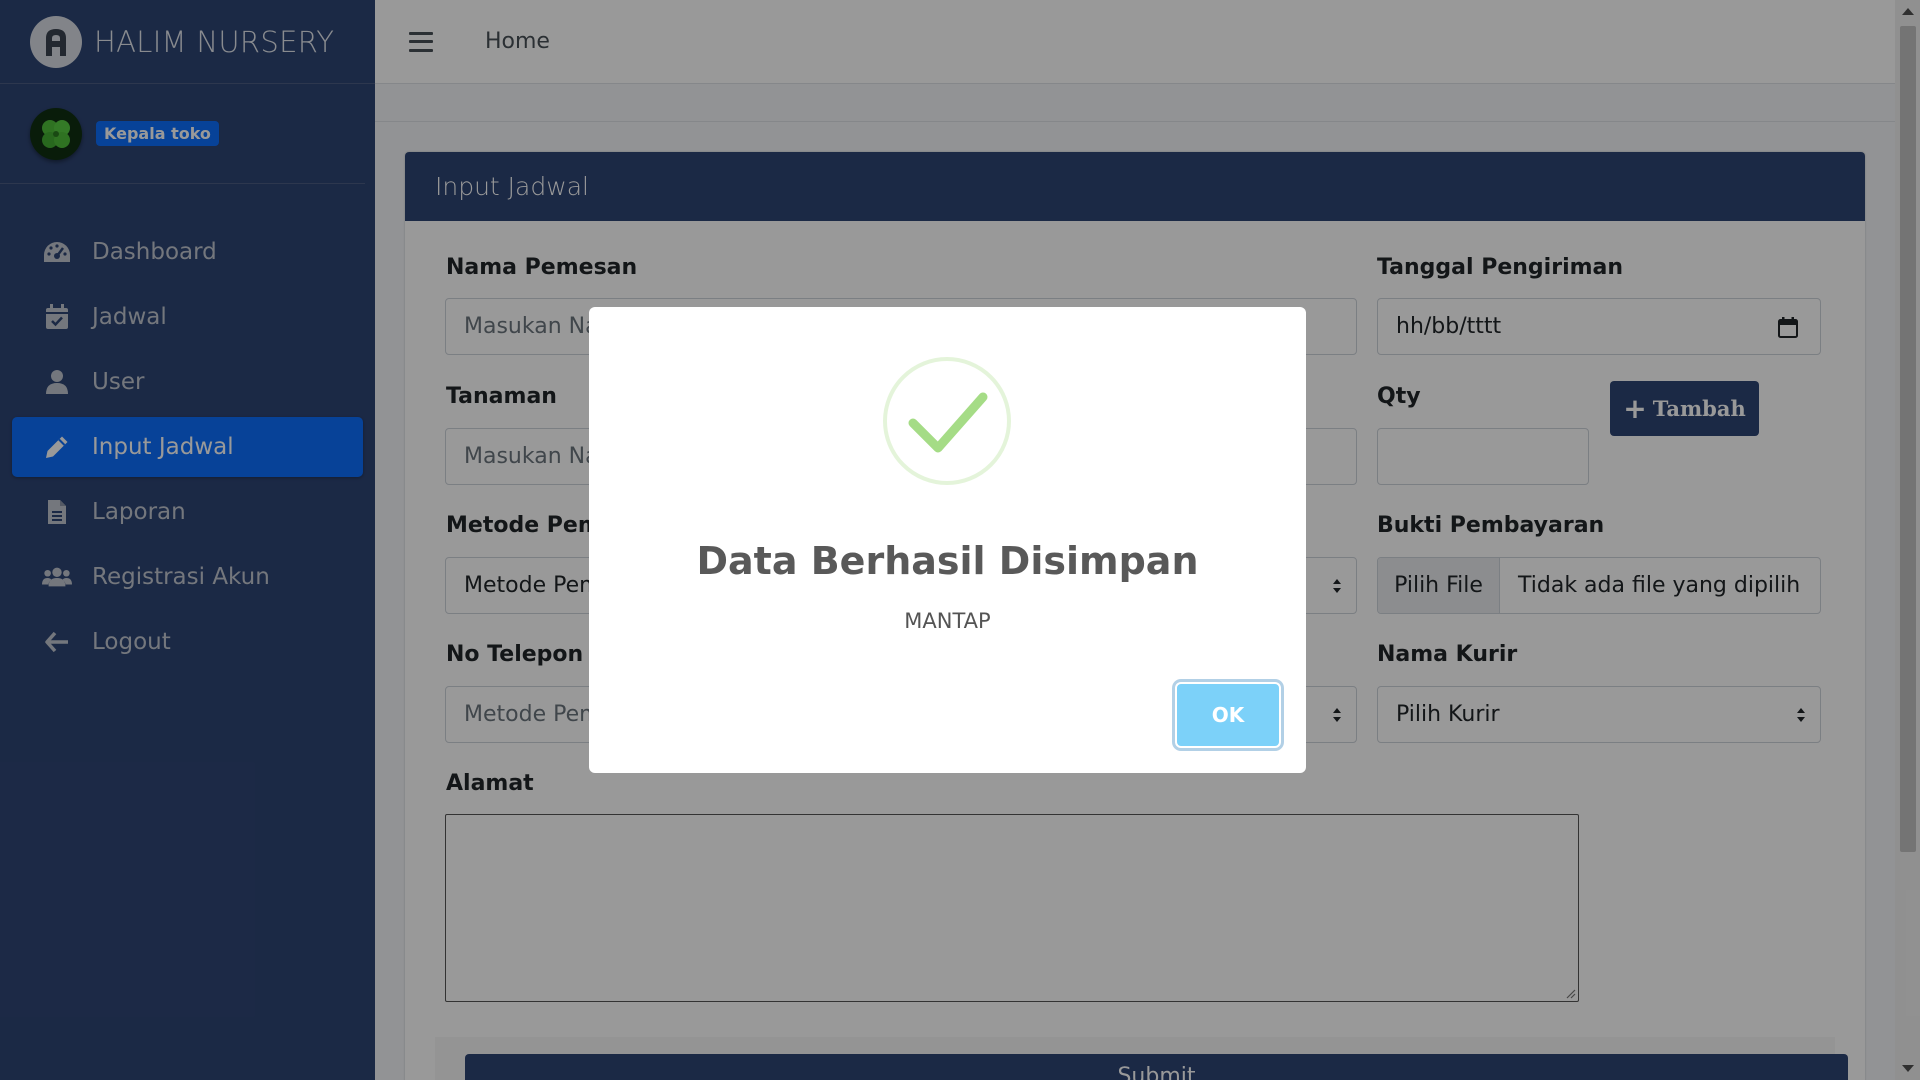 Image resolution: width=1920 pixels, height=1080 pixels. What do you see at coordinates (947, 561) in the screenshot?
I see `dialog-title: Data Berhasil Disimpan` at bounding box center [947, 561].